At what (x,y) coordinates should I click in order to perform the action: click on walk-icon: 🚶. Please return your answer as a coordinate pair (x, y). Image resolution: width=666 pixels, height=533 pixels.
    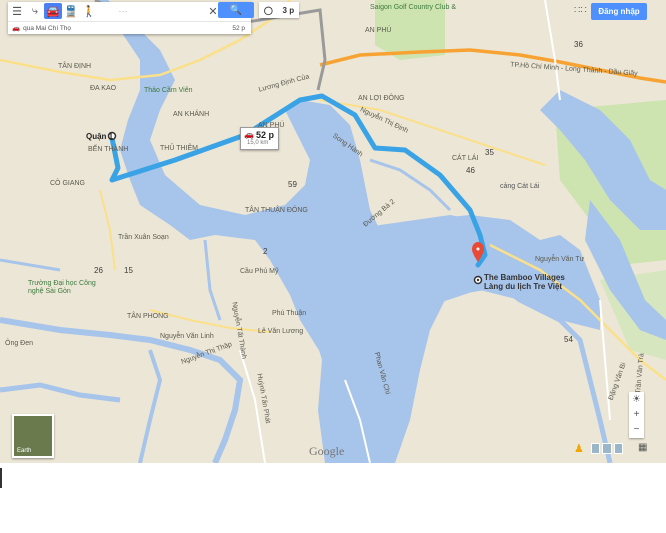
    Looking at the image, I should click on (89, 11).